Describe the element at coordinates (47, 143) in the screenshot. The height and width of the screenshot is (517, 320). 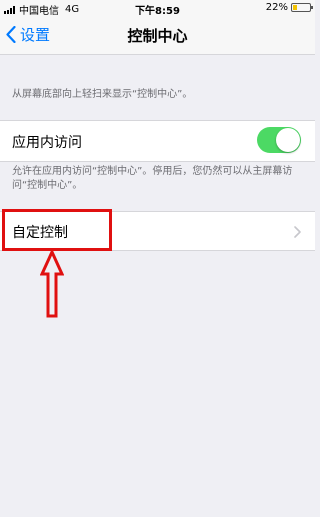
I see `app-access-label: 应用内访问` at that location.